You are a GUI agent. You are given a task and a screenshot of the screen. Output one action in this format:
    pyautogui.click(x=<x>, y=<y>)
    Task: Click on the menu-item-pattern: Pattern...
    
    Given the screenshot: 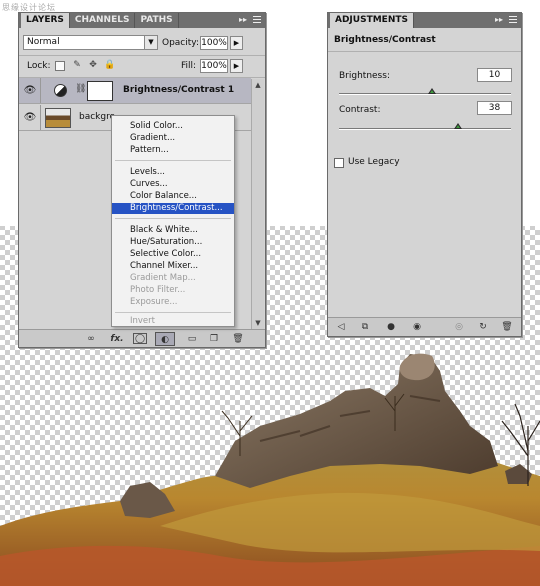 What is the action you would take?
    pyautogui.click(x=173, y=150)
    